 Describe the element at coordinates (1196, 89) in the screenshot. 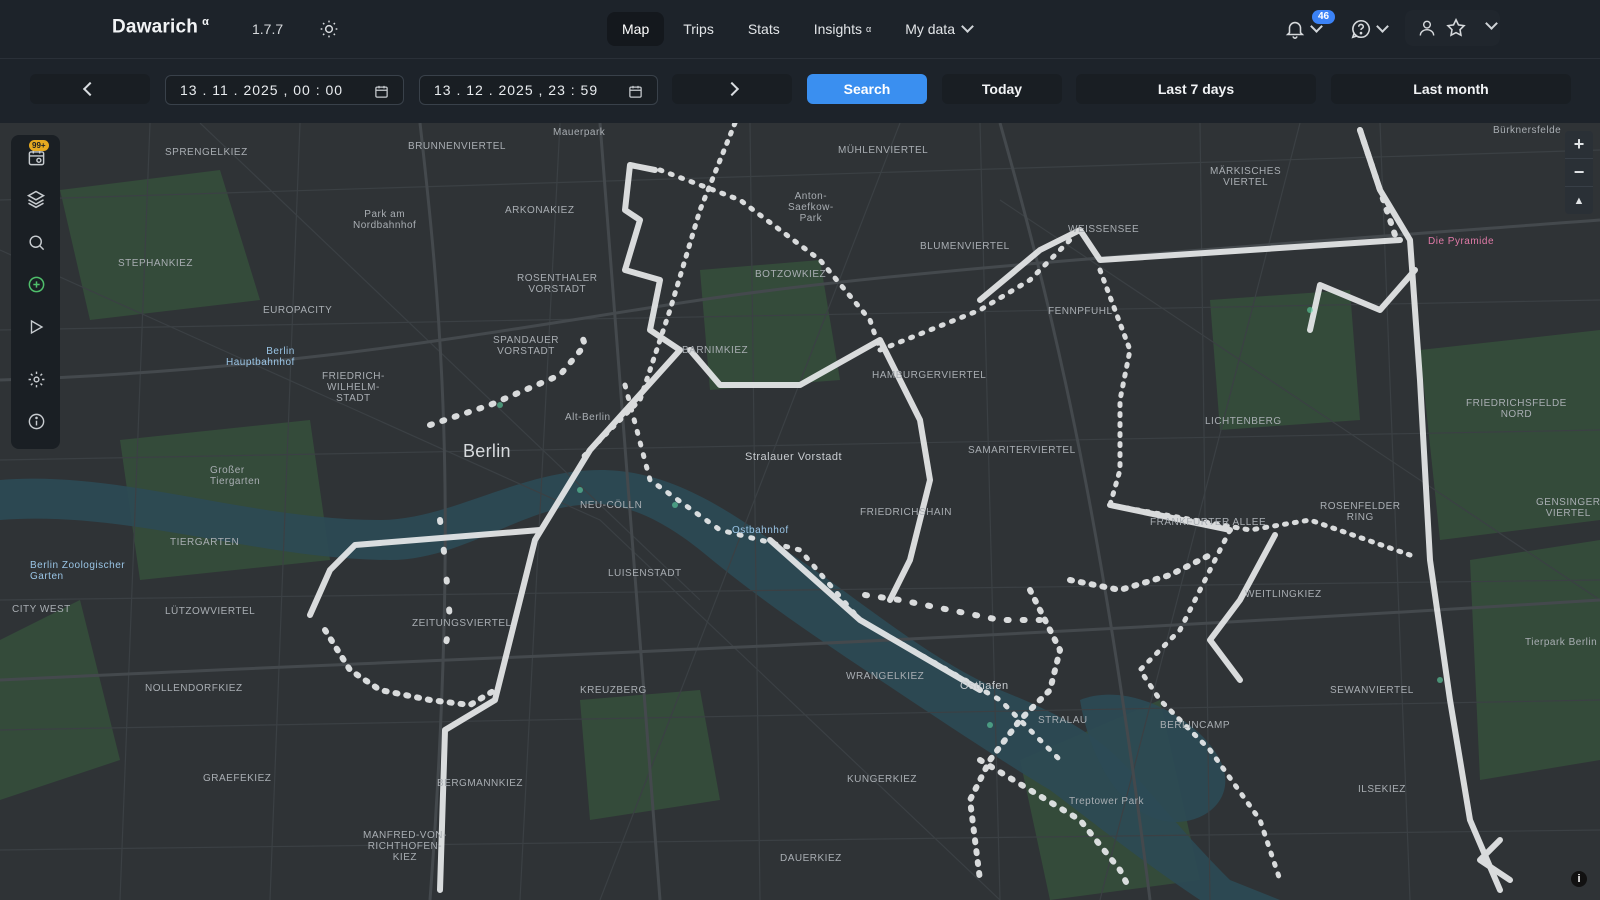

I see `last-7-days-button: Last 7 days` at that location.